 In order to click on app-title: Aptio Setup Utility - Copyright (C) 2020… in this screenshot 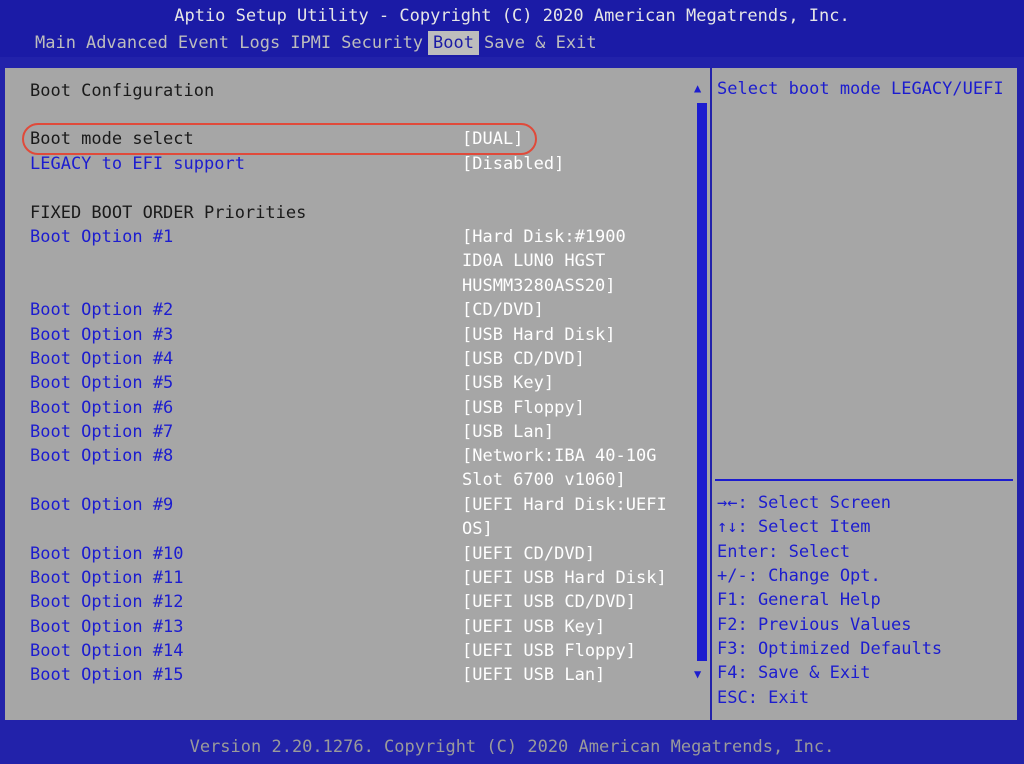, I will do `click(512, 16)`.